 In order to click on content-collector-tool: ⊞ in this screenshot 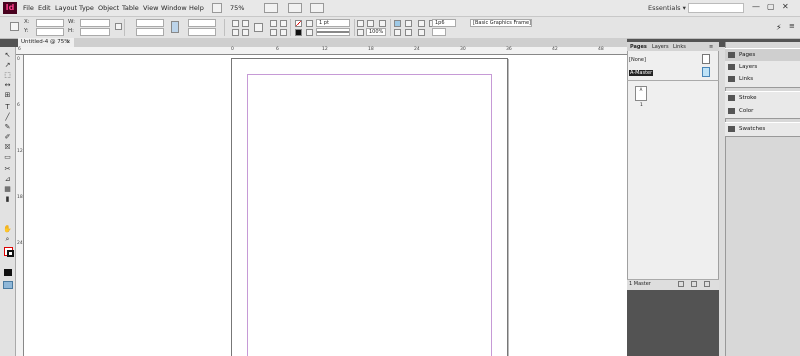, I will do `click(7, 95)`.